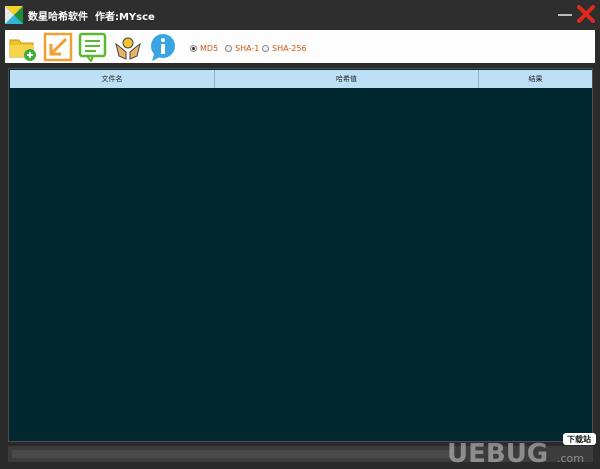 The image size is (600, 469). What do you see at coordinates (300, 15) in the screenshot?
I see `title-bar: 数星哈希软件 作者:MYsce` at bounding box center [300, 15].